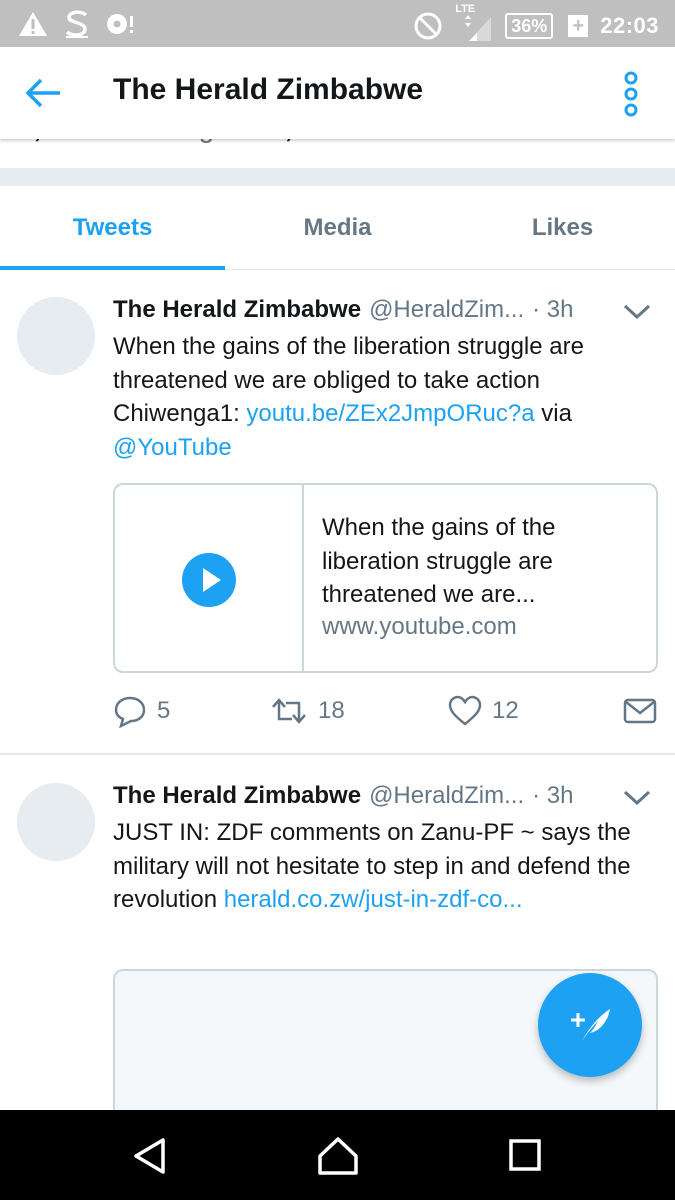 The height and width of the screenshot is (1200, 675). I want to click on reply-button: 5, so click(141, 711).